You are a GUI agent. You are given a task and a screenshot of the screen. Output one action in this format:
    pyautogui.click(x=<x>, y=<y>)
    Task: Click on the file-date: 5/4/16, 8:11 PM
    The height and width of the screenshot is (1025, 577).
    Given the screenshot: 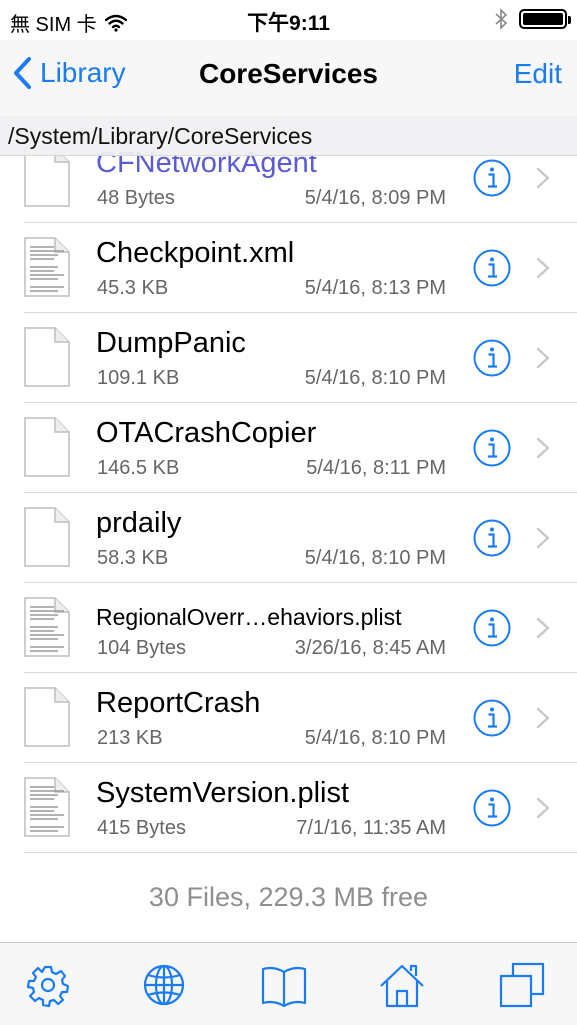 What is the action you would take?
    pyautogui.click(x=376, y=468)
    